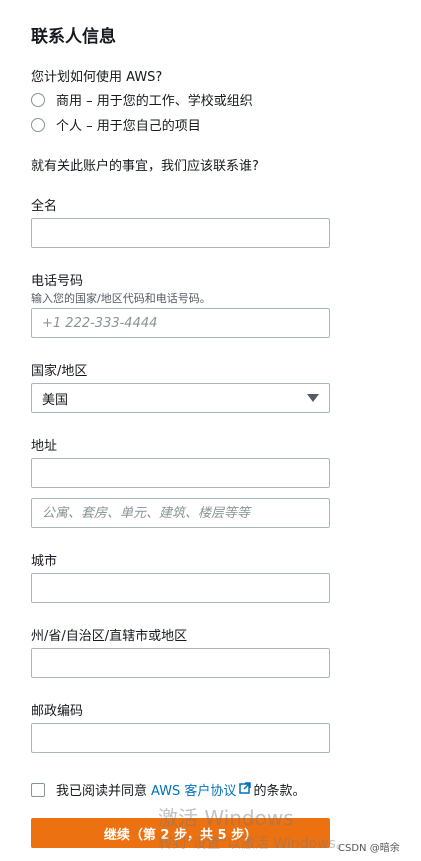  I want to click on agreement-suffix: 的条款。, so click(279, 791).